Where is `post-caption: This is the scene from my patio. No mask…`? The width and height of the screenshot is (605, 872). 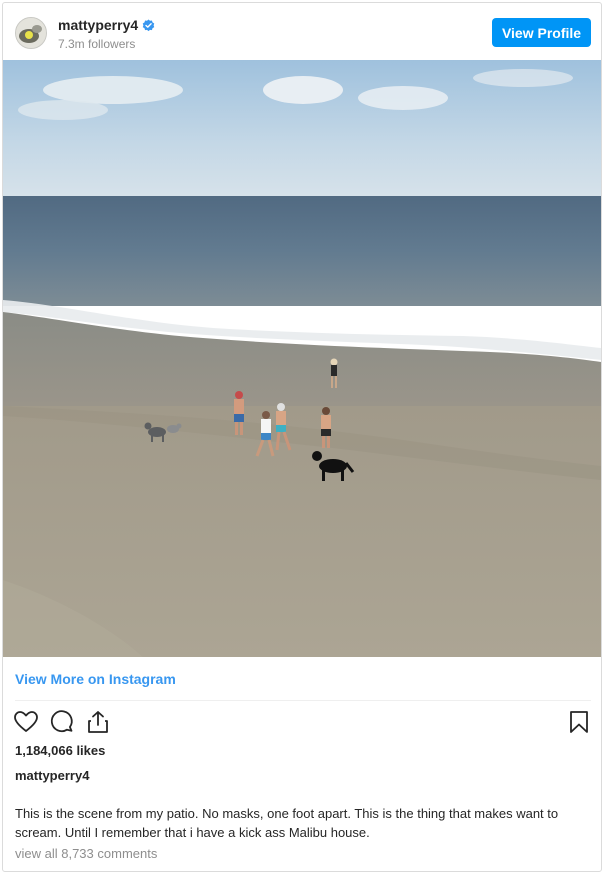
post-caption: This is the scene from my patio. No mask… is located at coordinates (287, 823).